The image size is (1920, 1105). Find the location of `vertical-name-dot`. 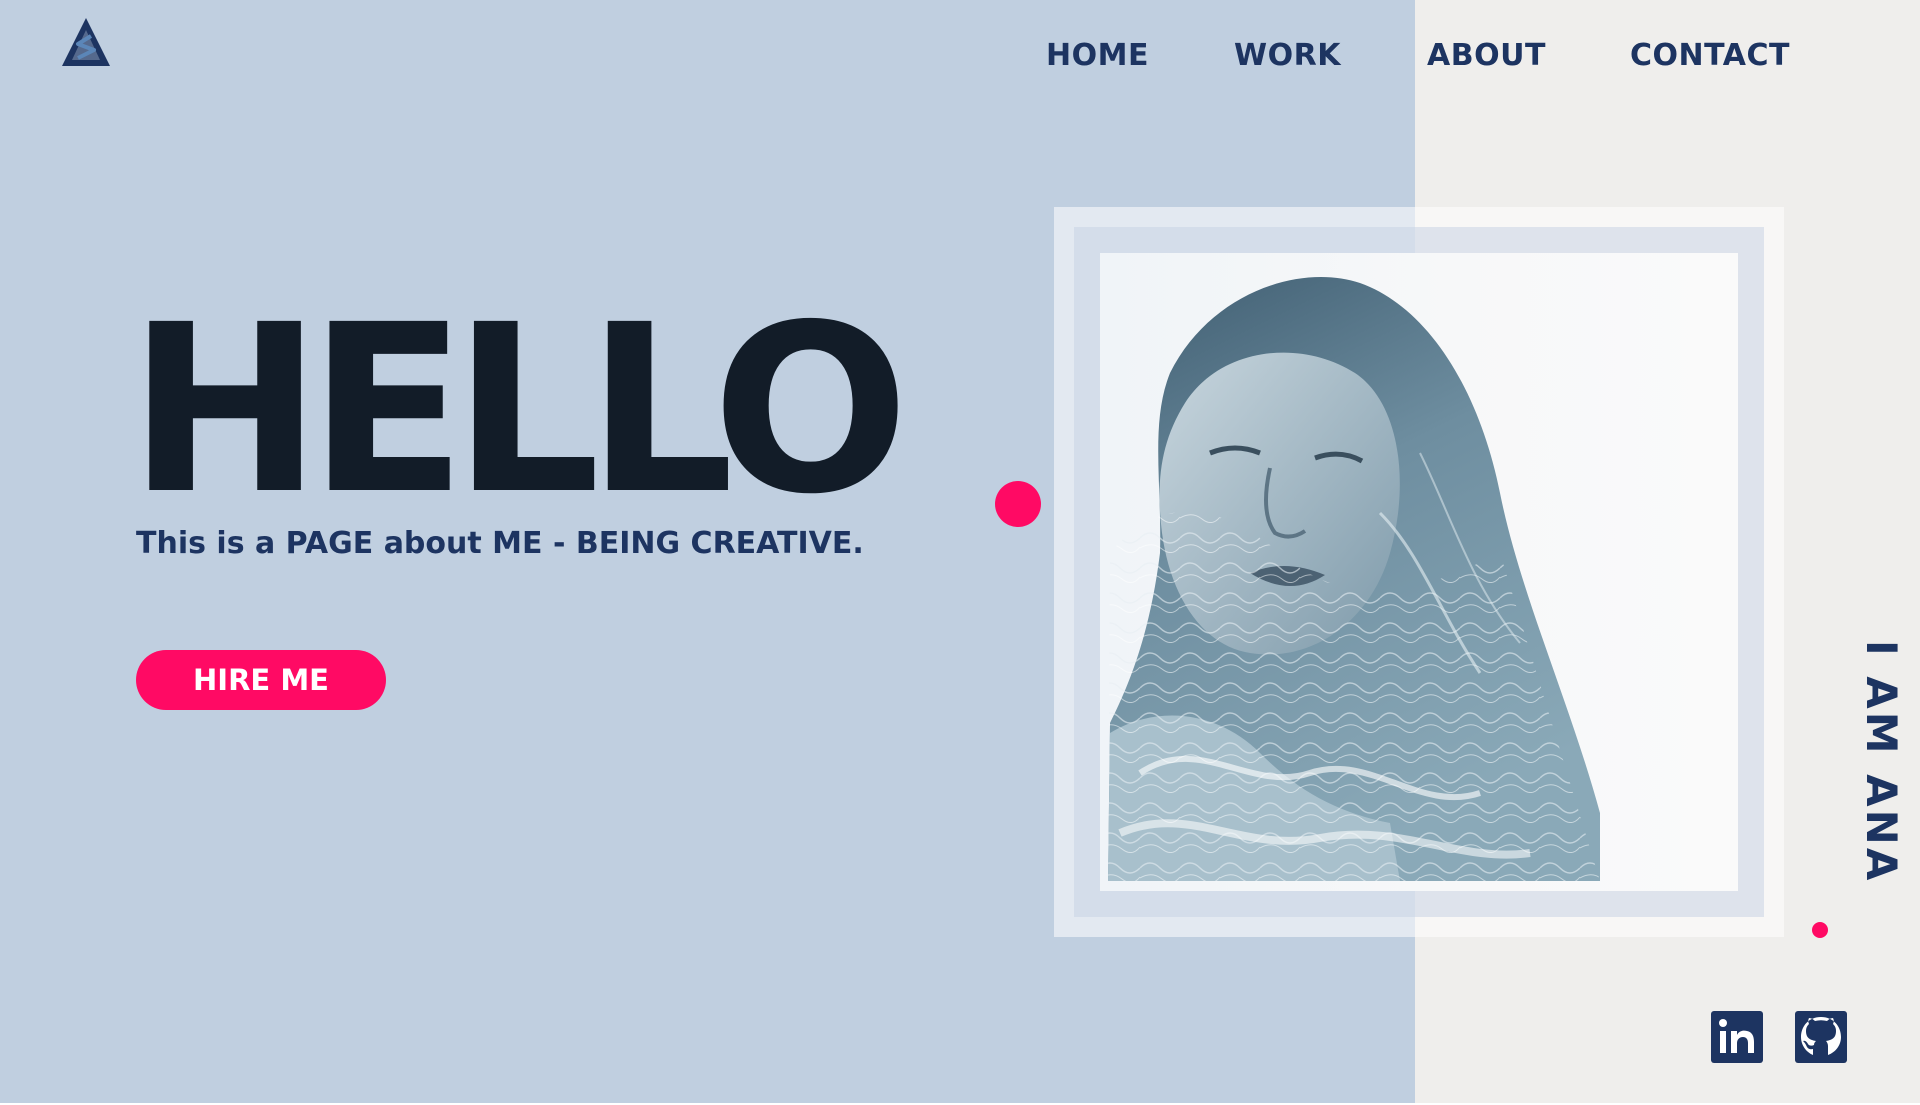

vertical-name-dot is located at coordinates (1820, 930).